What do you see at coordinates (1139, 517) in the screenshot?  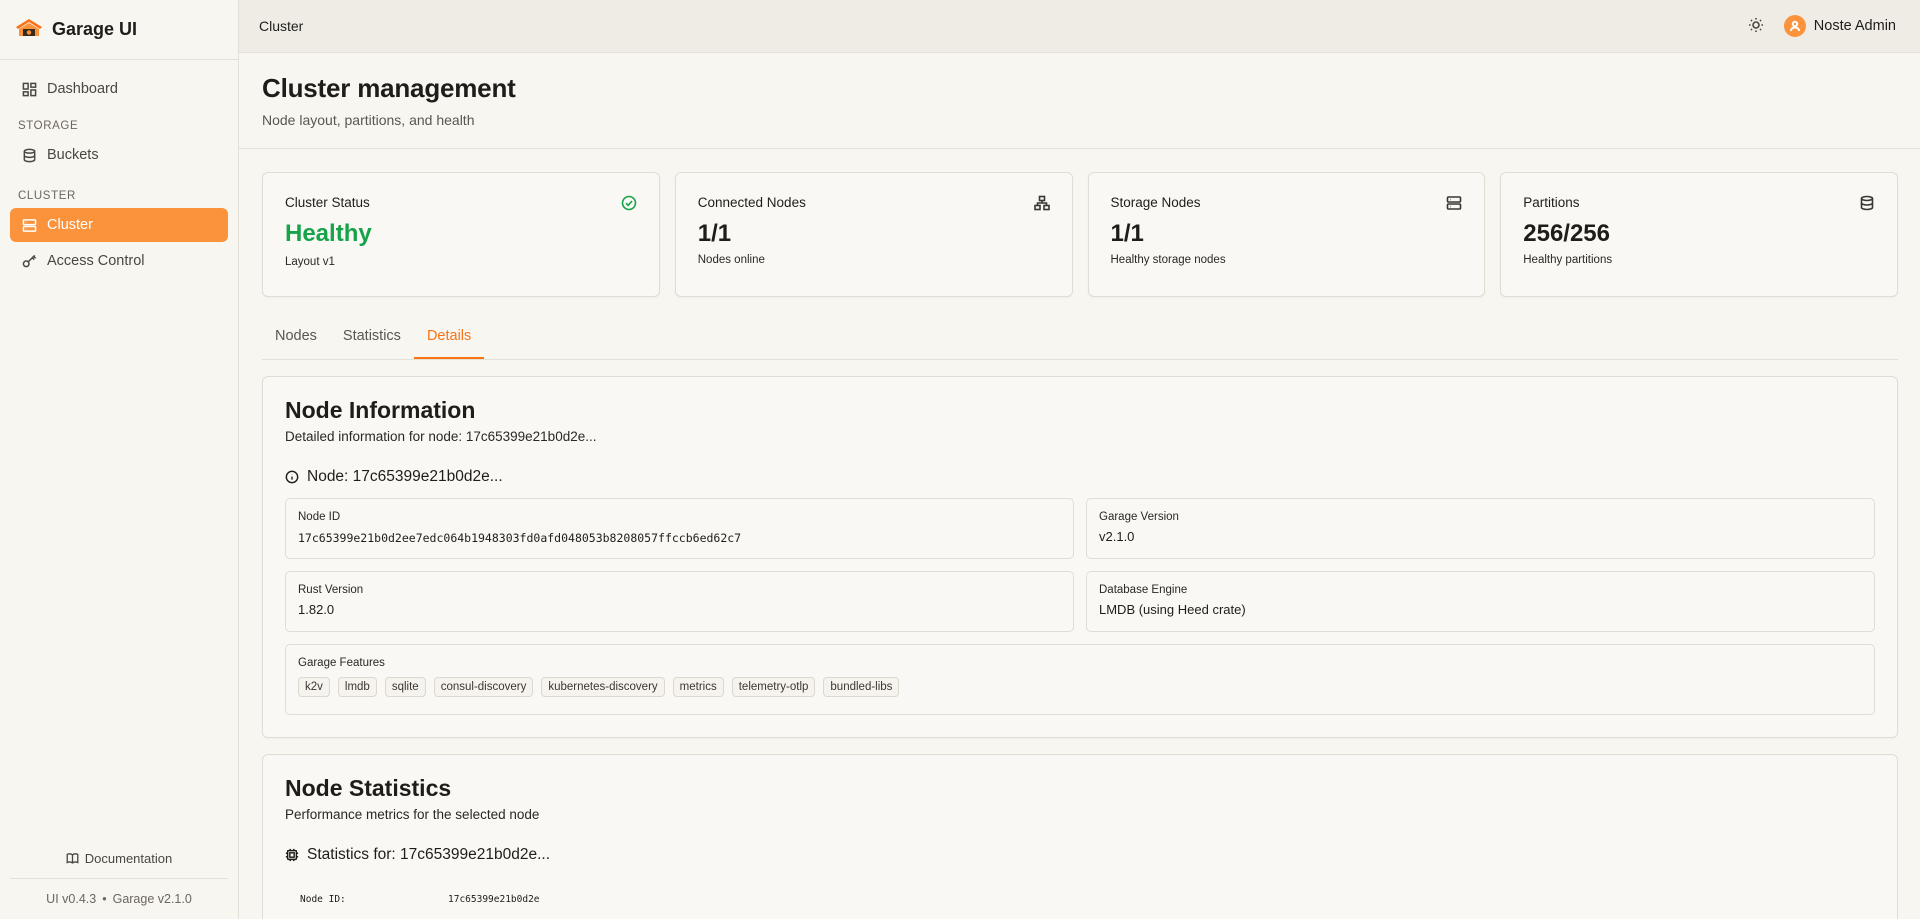 I see `info-label: Garage Version` at bounding box center [1139, 517].